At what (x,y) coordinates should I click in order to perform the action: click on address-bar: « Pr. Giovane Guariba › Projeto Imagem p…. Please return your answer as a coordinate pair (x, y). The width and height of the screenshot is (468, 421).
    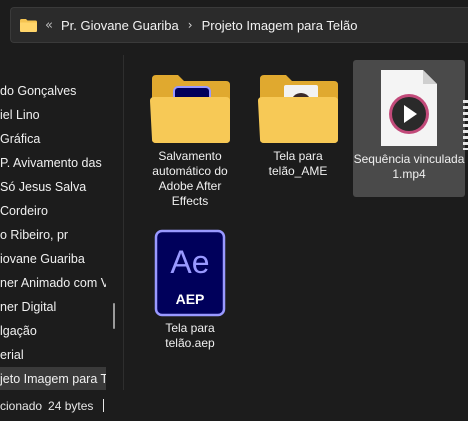
    Looking at the image, I should click on (239, 25).